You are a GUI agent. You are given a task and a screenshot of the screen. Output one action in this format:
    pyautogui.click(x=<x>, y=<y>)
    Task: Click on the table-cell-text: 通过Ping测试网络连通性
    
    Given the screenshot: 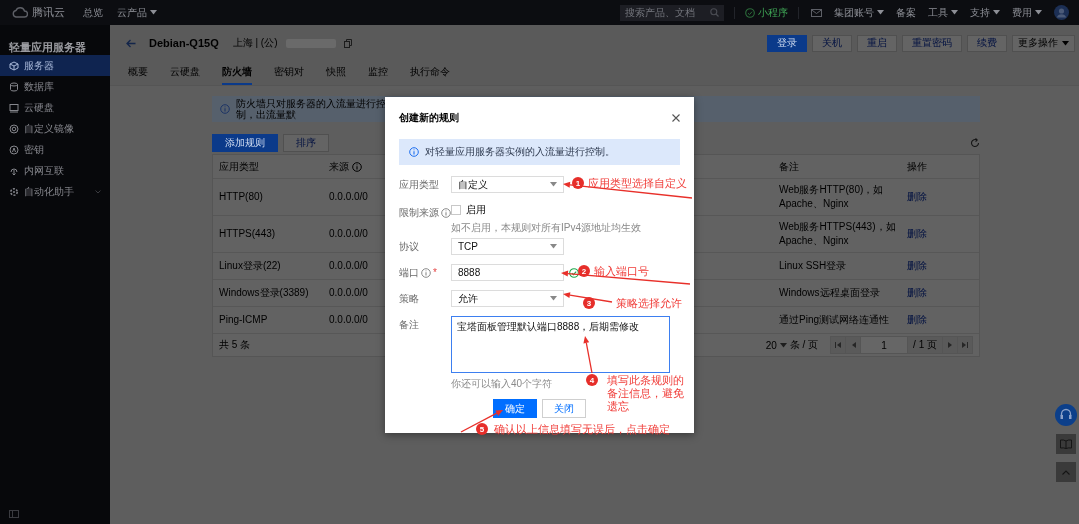 What is the action you would take?
    pyautogui.click(x=834, y=320)
    